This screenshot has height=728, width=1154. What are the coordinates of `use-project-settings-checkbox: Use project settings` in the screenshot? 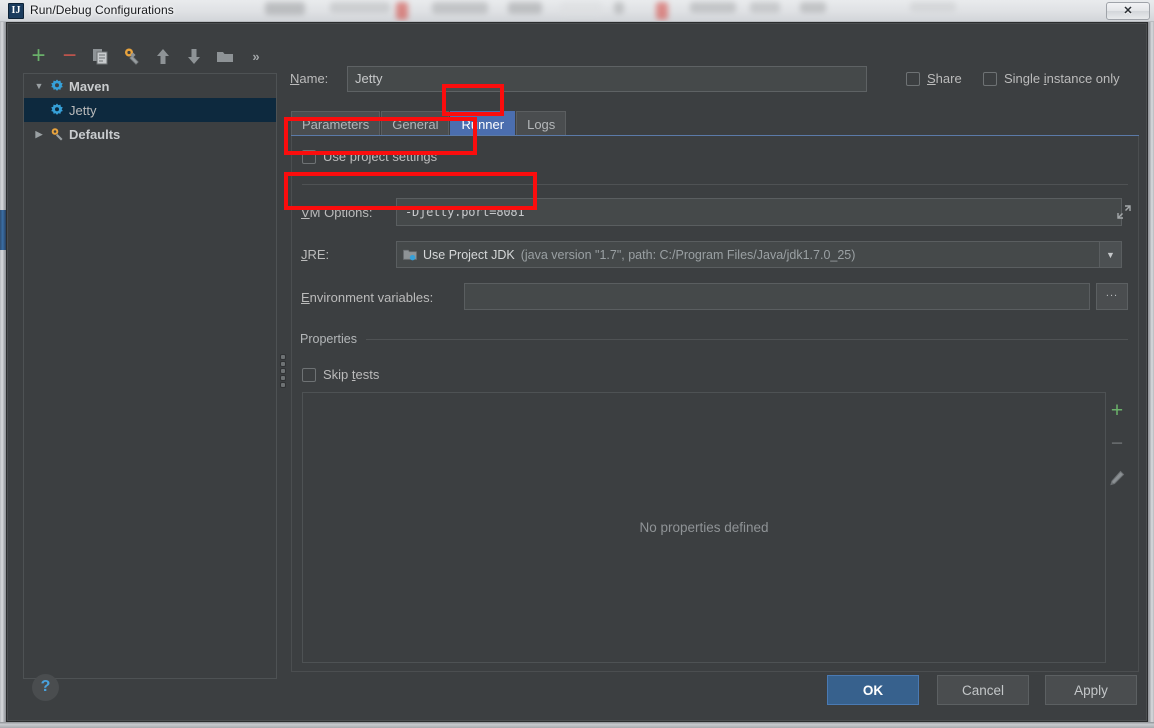 It's located at (369, 156).